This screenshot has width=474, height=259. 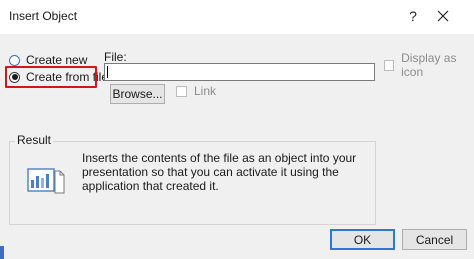 I want to click on create-new-label: Create new, so click(x=57, y=60).